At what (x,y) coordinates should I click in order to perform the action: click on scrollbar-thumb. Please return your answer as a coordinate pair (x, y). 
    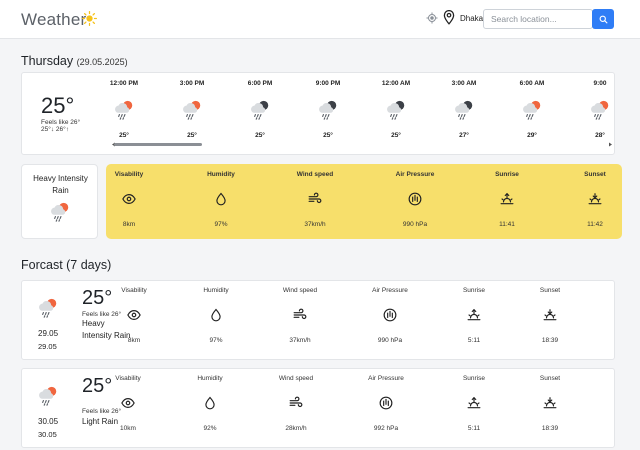
    Looking at the image, I should click on (158, 144).